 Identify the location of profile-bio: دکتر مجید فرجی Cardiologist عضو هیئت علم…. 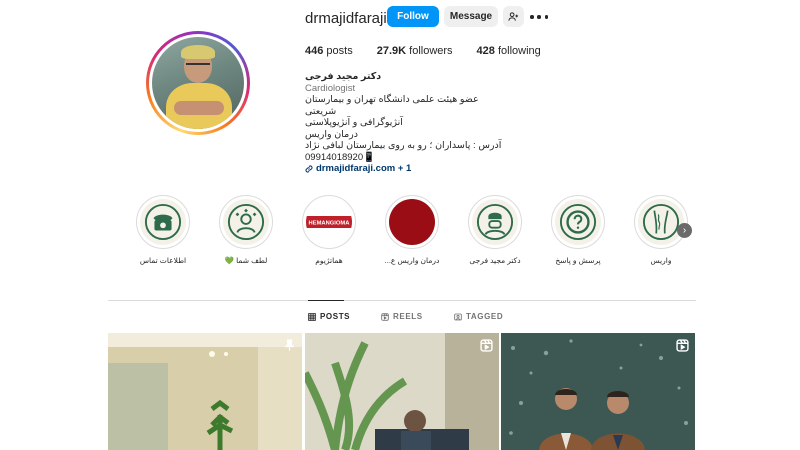
(405, 123).